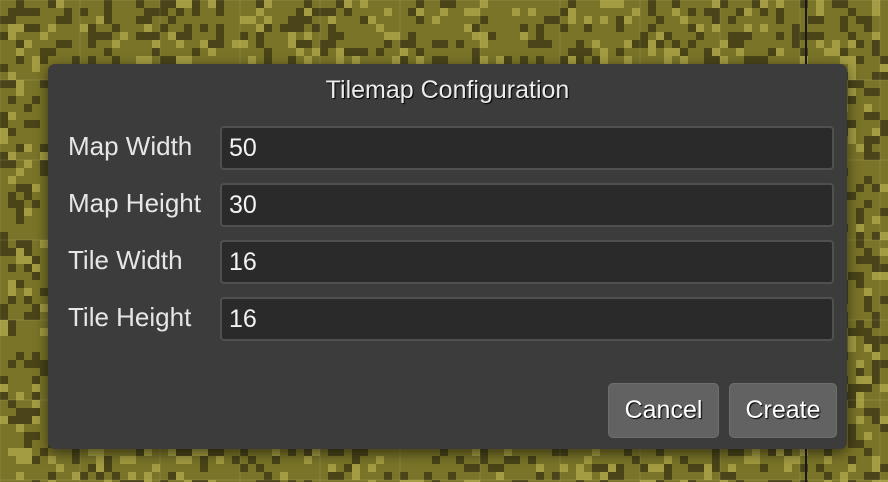 The height and width of the screenshot is (482, 888). What do you see at coordinates (527, 262) in the screenshot?
I see `tile-width-input` at bounding box center [527, 262].